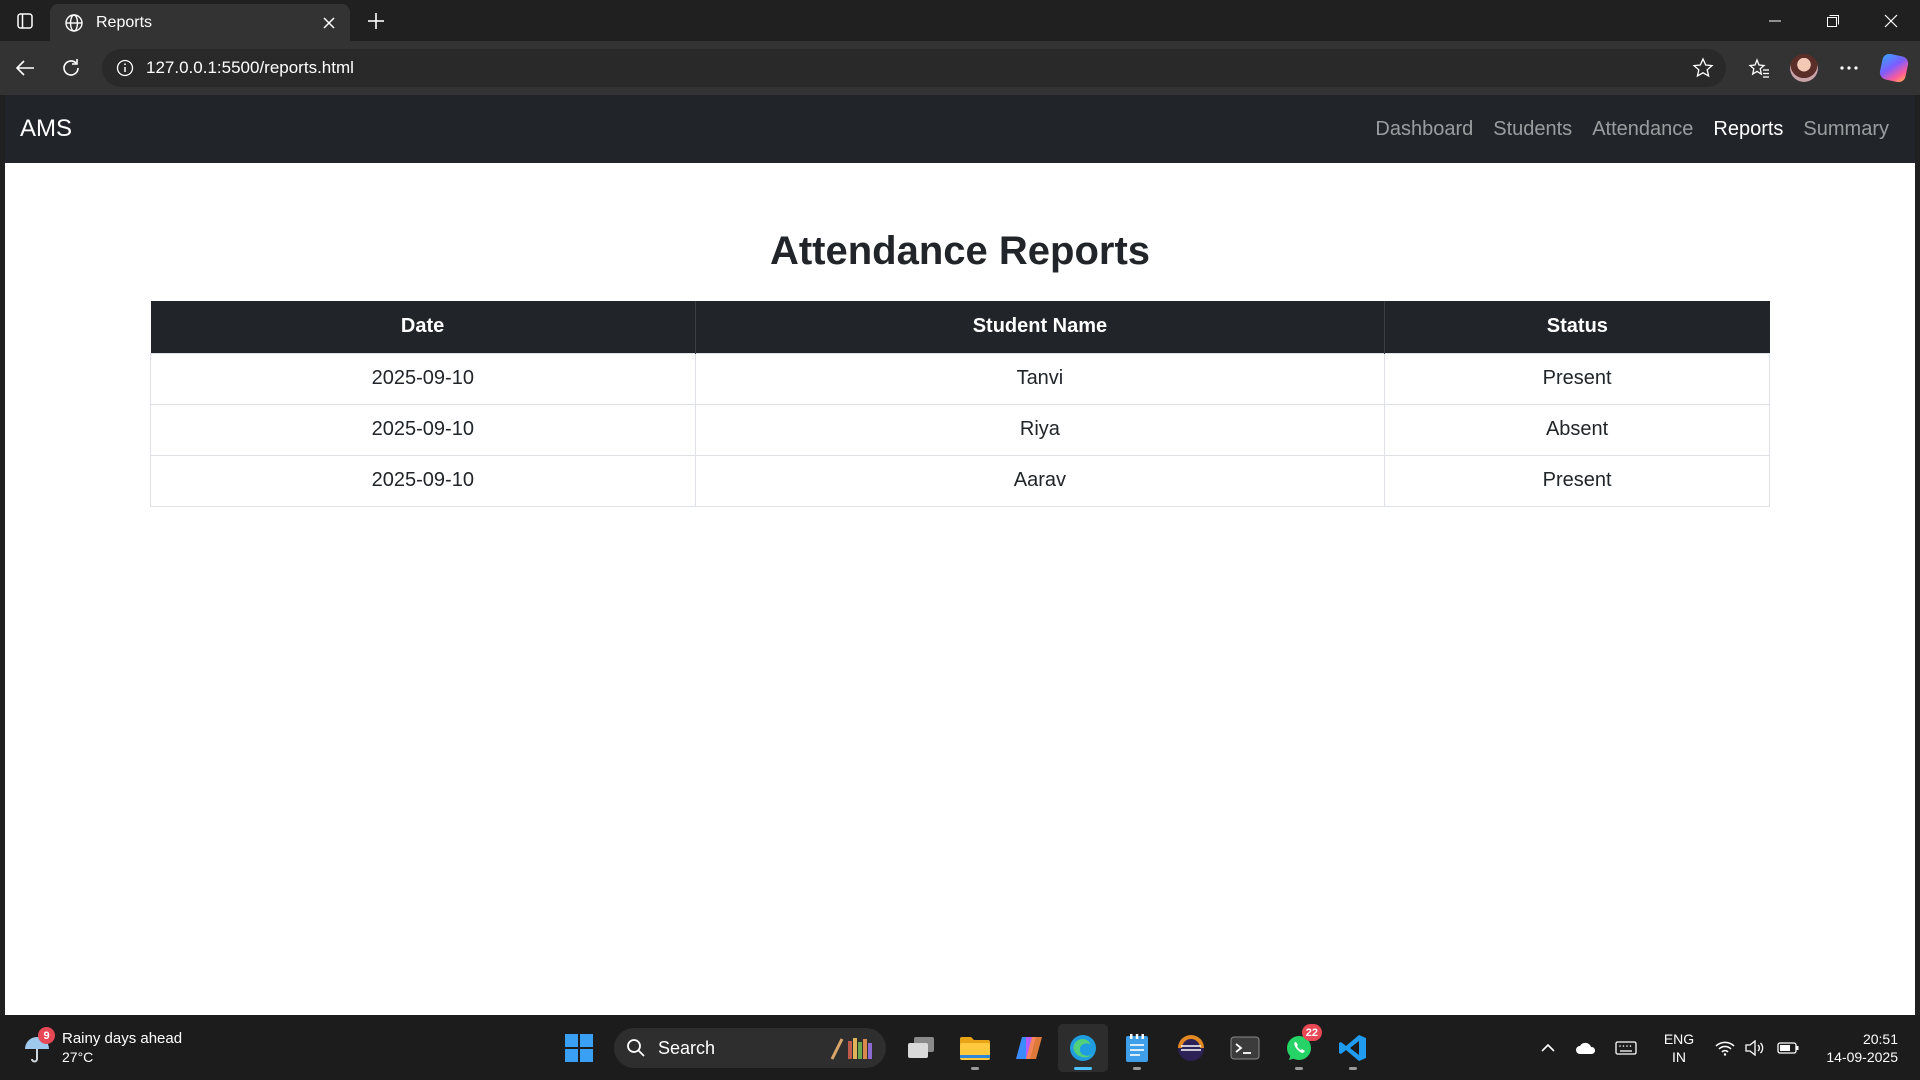  I want to click on nav-link-students: Students, so click(1532, 129).